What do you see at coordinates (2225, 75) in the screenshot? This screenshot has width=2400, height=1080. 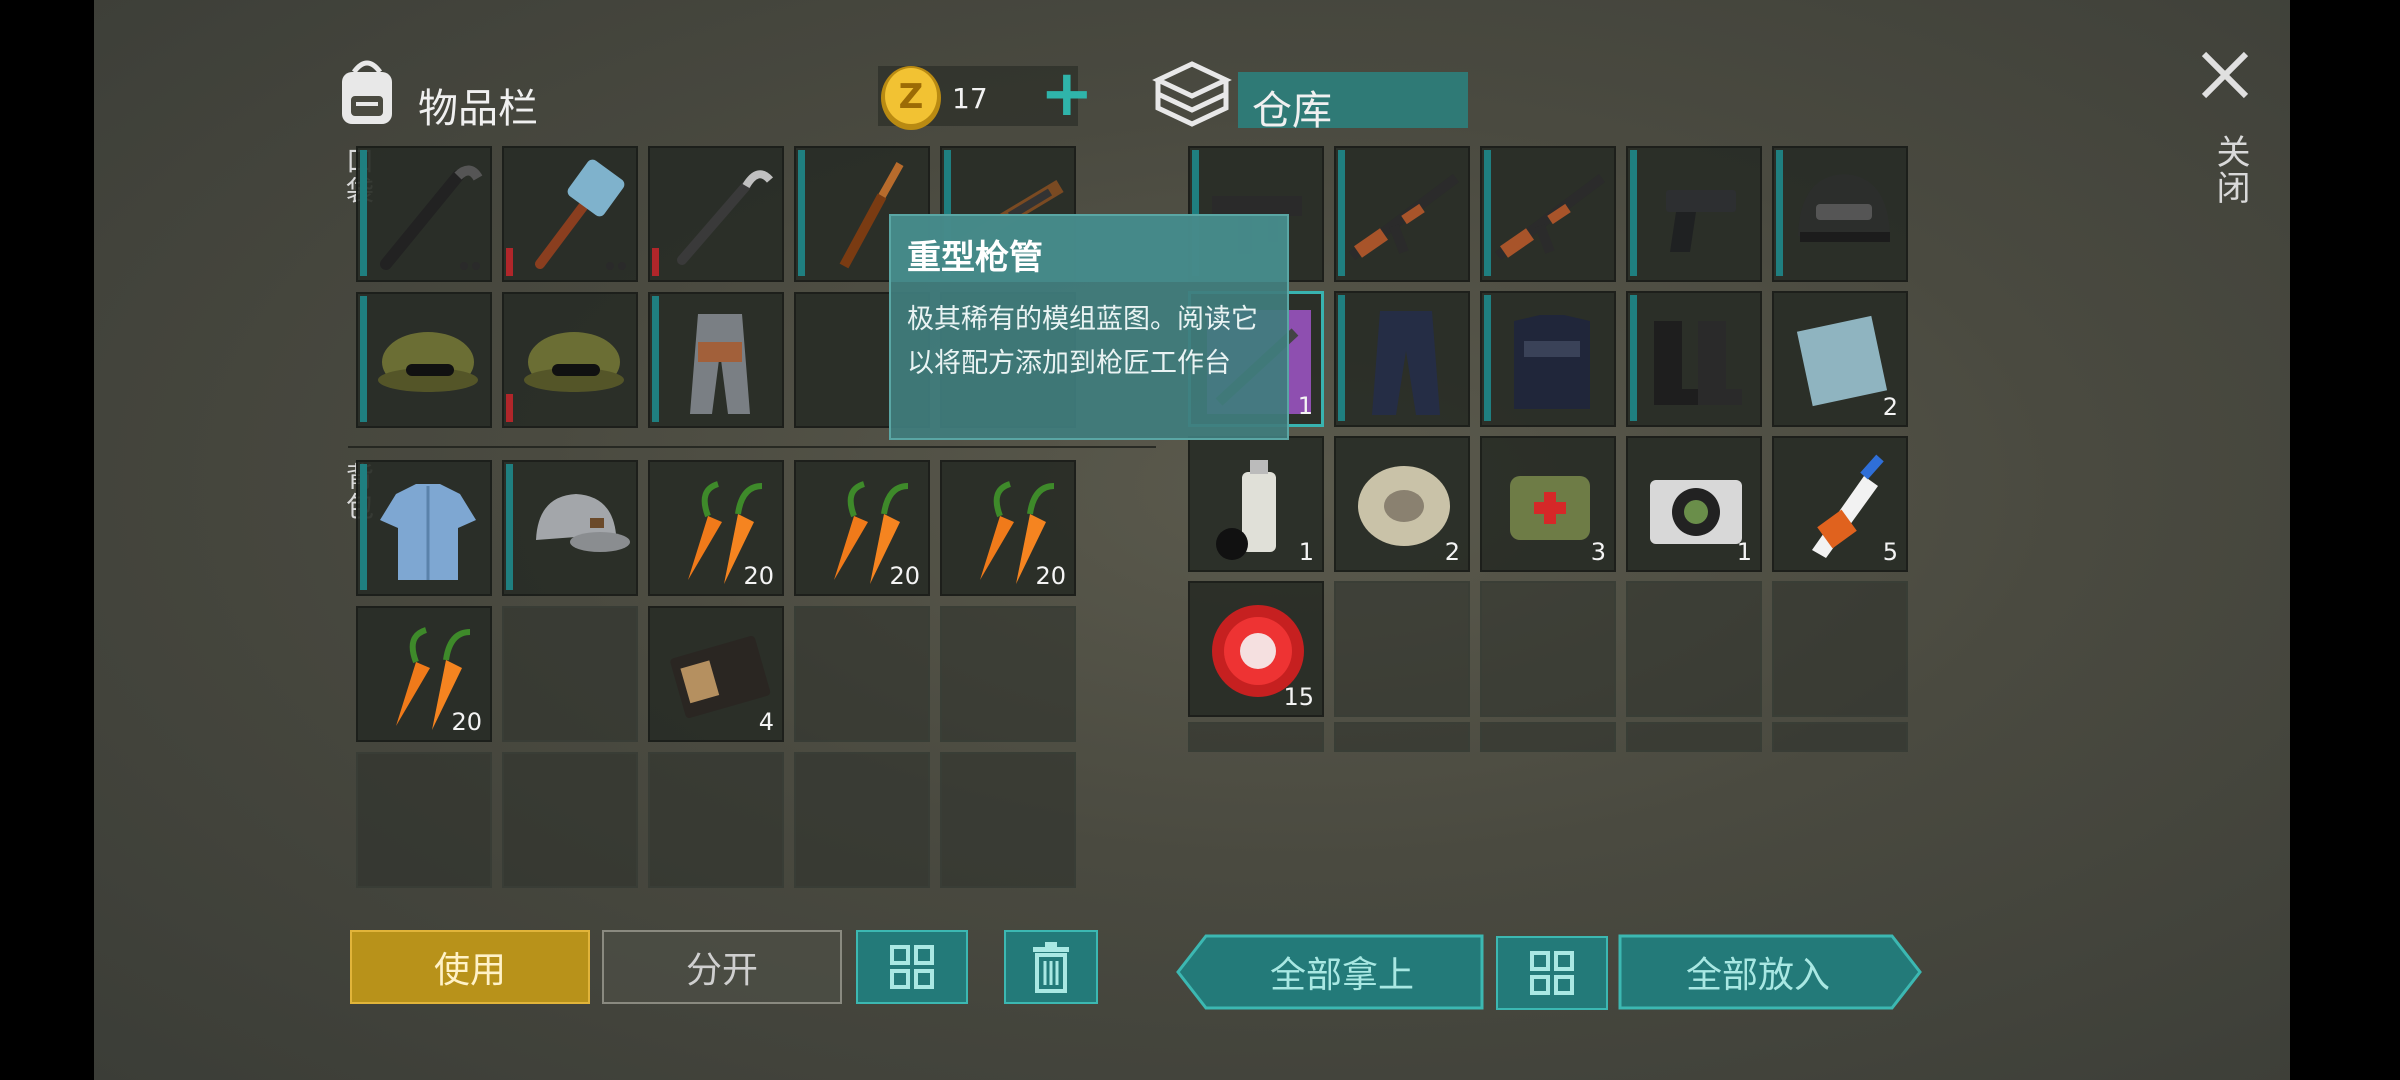 I see `close-icon` at bounding box center [2225, 75].